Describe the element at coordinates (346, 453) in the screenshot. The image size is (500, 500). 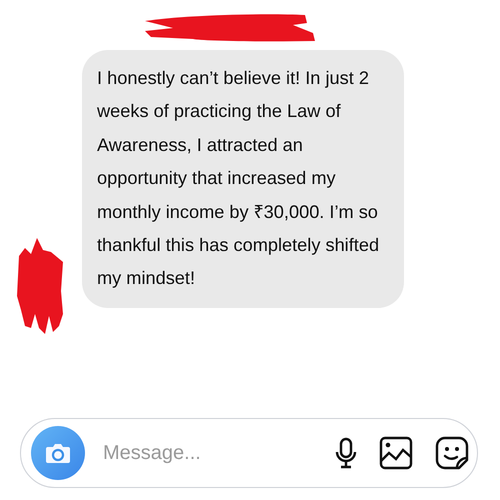
I see `microphone-icon` at that location.